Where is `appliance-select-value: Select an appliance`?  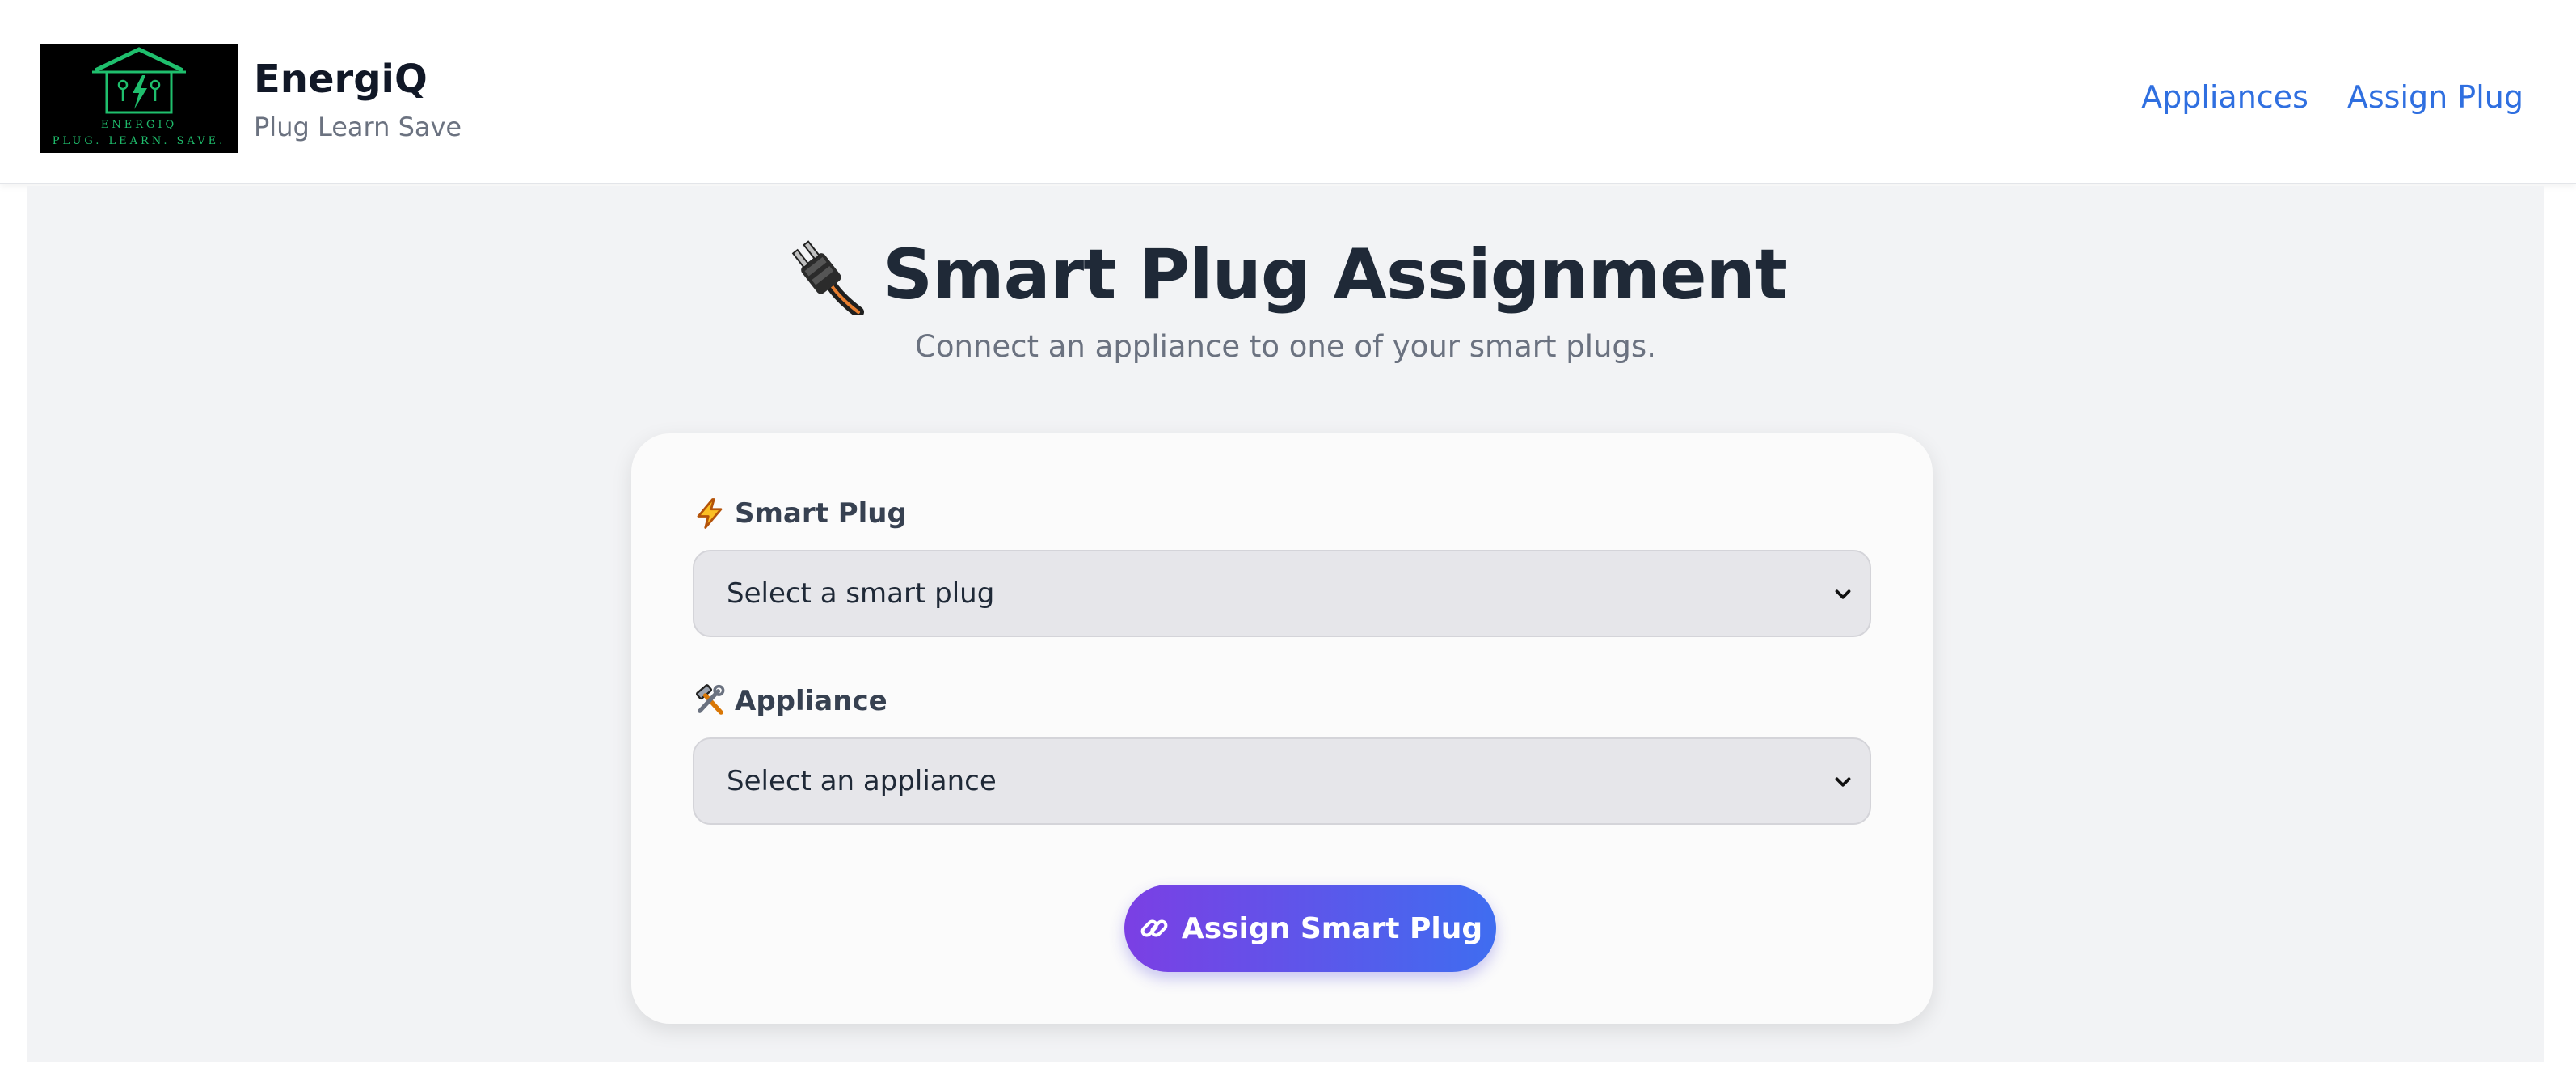 appliance-select-value: Select an appliance is located at coordinates (862, 781).